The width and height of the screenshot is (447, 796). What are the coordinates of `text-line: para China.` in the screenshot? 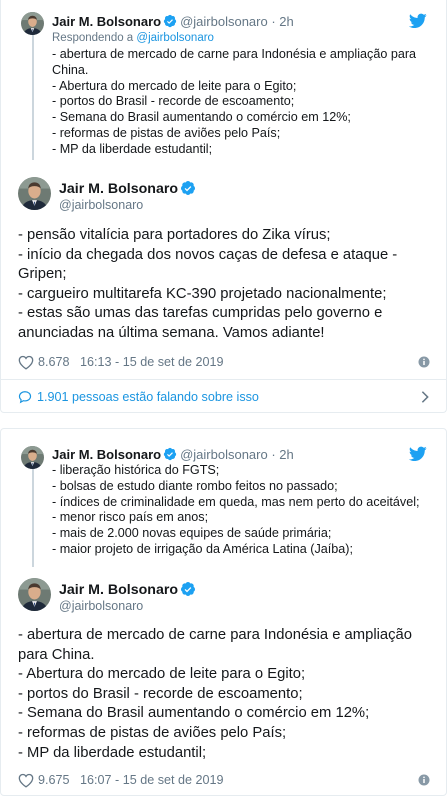 It's located at (56, 654).